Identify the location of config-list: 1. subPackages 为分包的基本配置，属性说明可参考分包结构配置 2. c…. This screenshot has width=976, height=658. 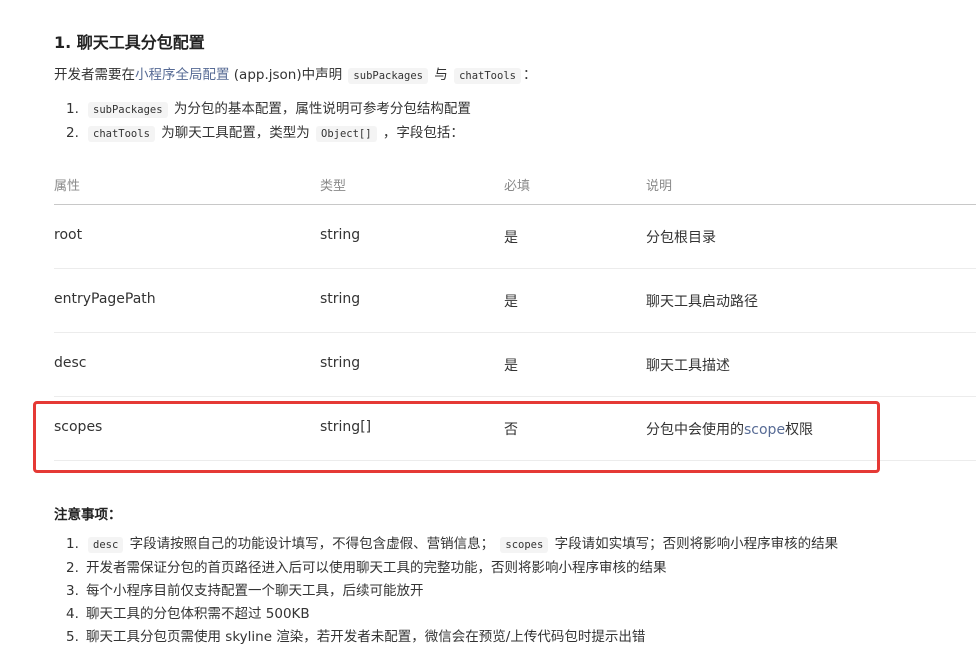
(268, 122).